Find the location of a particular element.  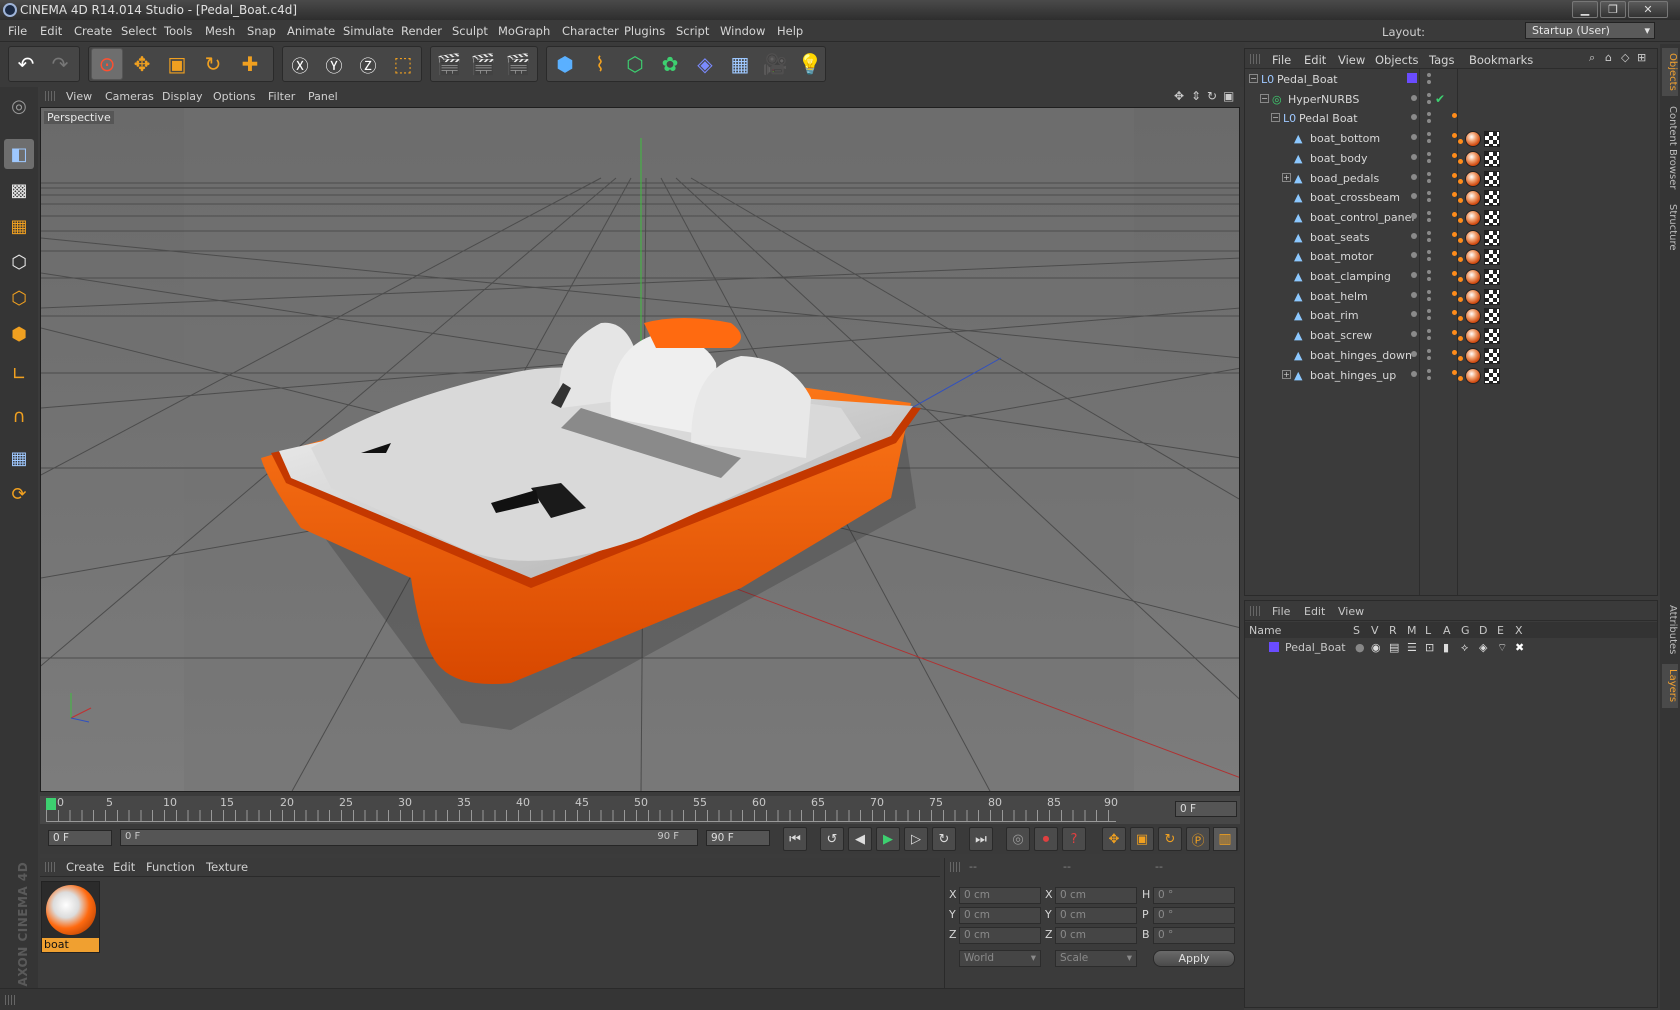

object-row: − ◎ HyperNURBS ✔ is located at coordinates (1451, 100).